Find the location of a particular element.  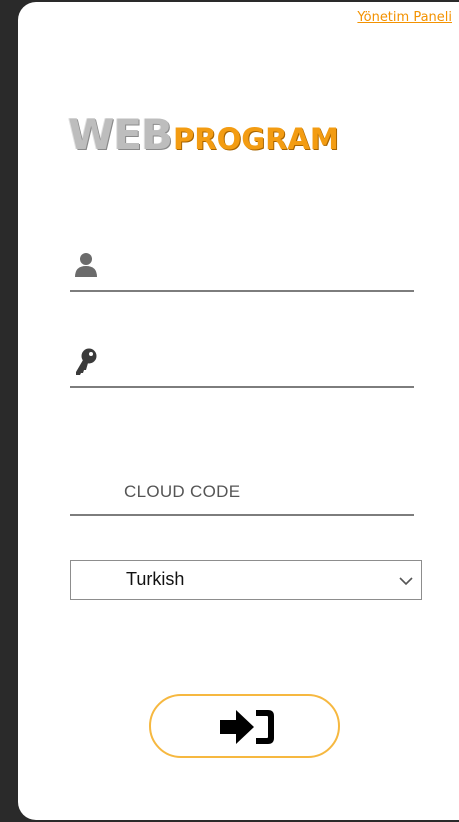

username-field is located at coordinates (242, 267).